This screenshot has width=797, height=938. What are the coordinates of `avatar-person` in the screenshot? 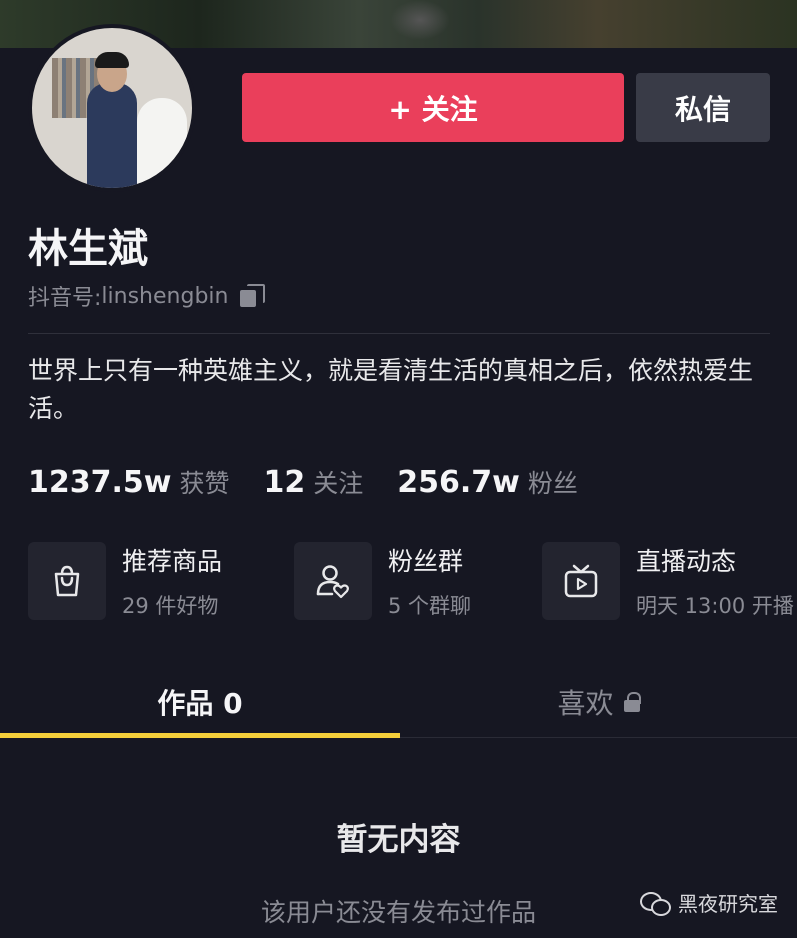 It's located at (112, 135).